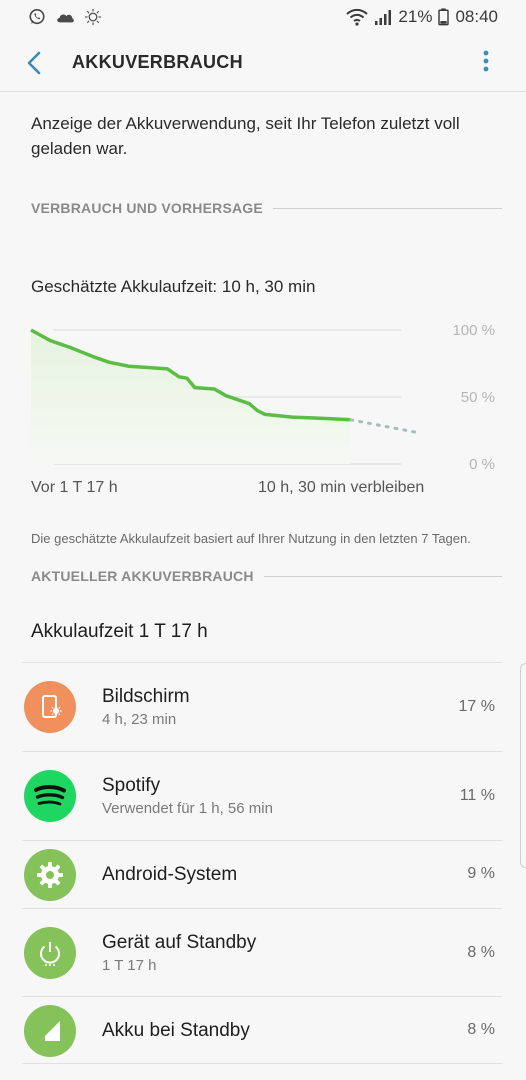 Image resolution: width=526 pixels, height=1080 pixels. Describe the element at coordinates (129, 965) in the screenshot. I see `app-usage-time: 1 T 17 h` at that location.